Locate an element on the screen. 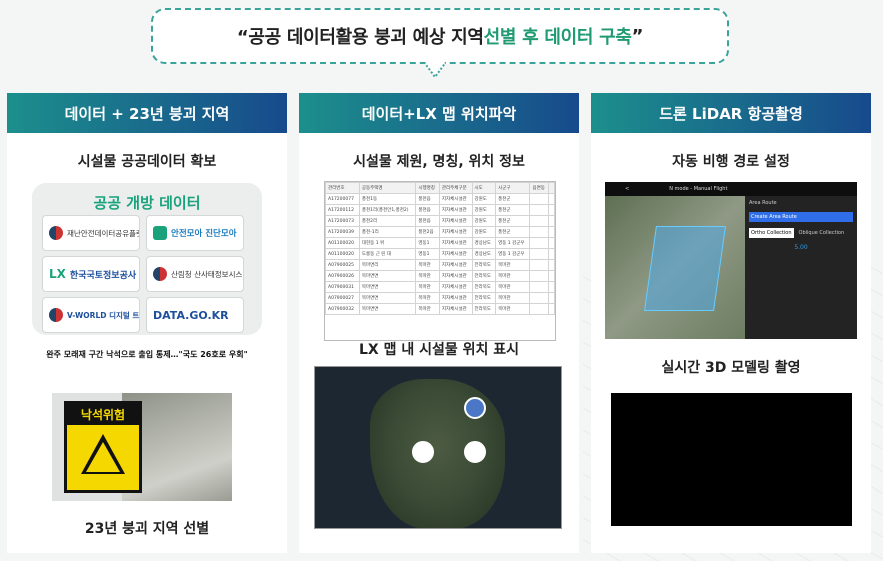  ortho-tab: Ortho Collection is located at coordinates (771, 233).